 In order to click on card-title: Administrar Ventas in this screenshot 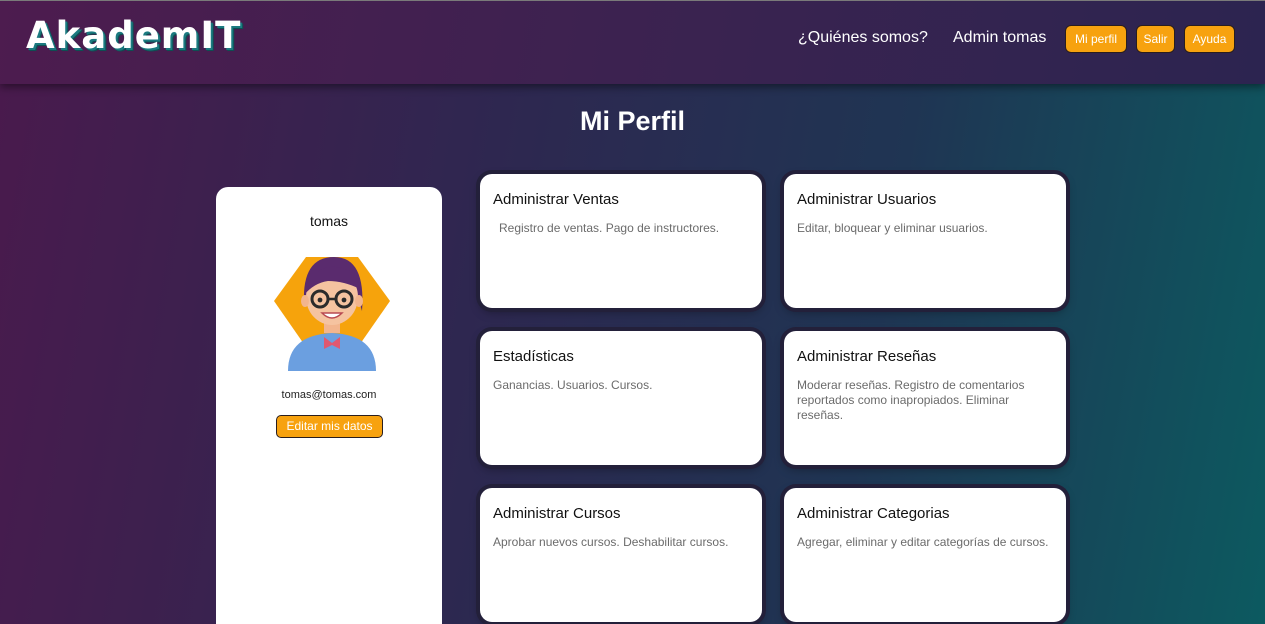, I will do `click(556, 199)`.